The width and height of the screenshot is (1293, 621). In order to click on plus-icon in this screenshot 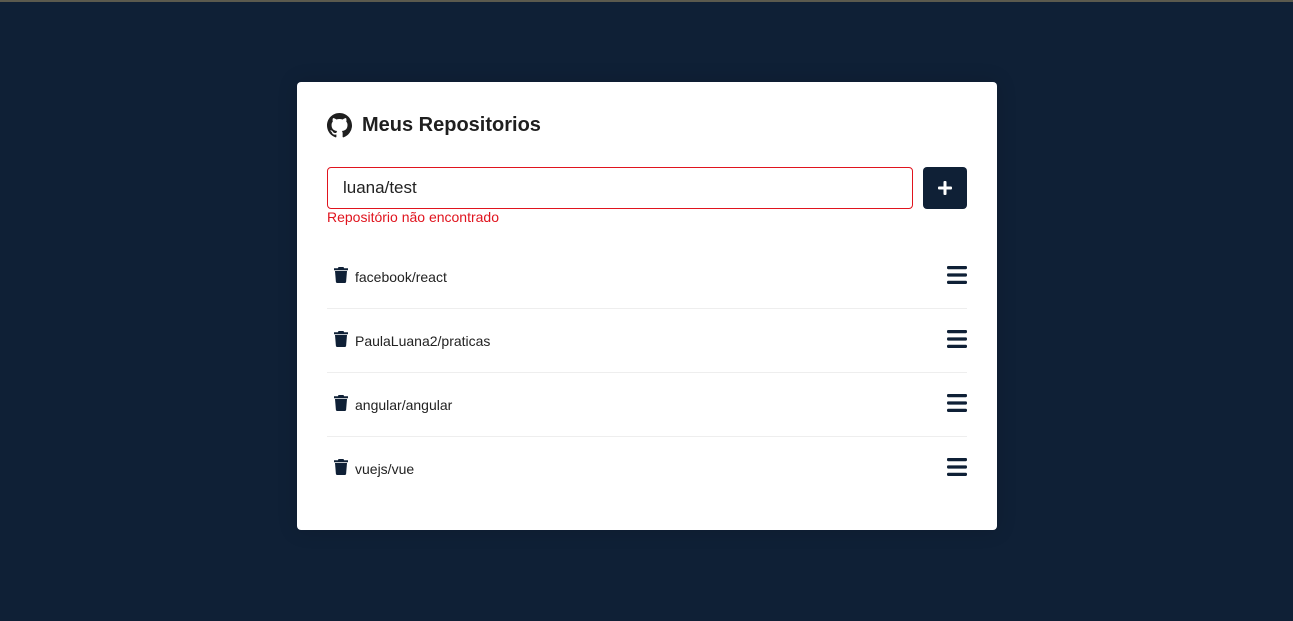, I will do `click(945, 188)`.